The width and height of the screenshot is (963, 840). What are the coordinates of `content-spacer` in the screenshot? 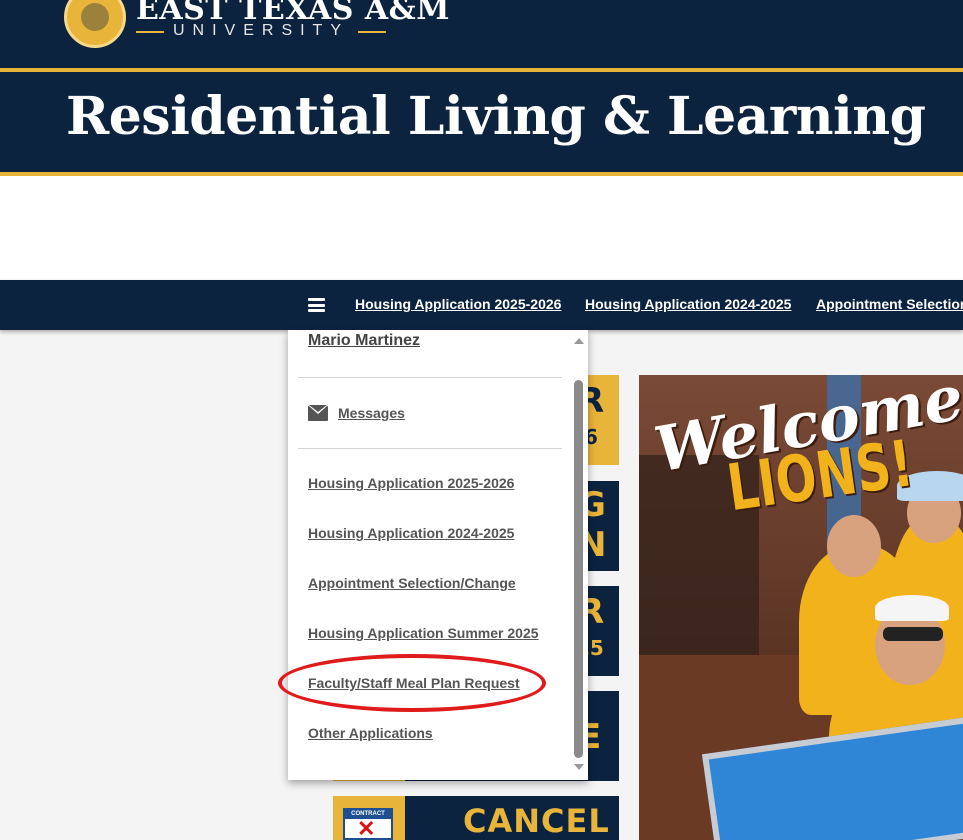 It's located at (481, 228).